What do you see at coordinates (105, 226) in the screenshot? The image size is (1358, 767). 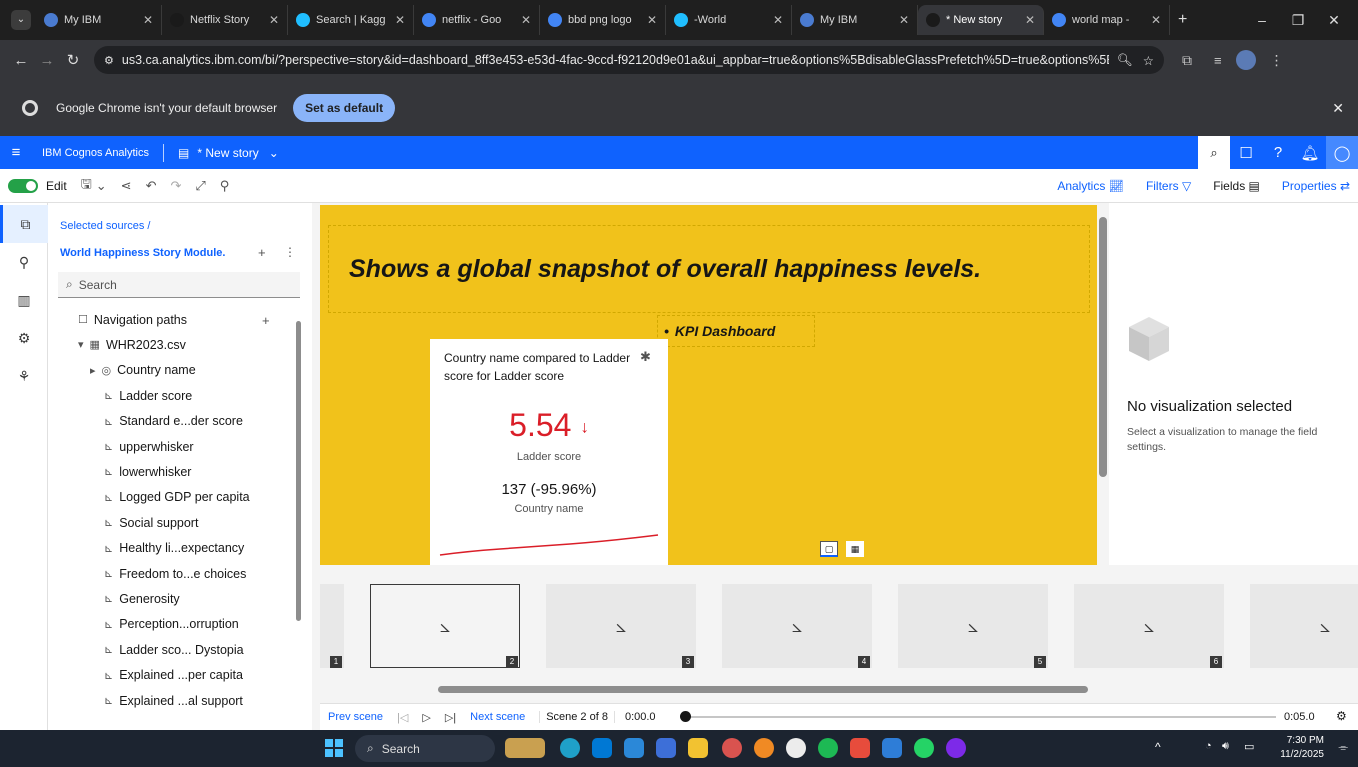 I see `breadcrumb: Selected sources /` at bounding box center [105, 226].